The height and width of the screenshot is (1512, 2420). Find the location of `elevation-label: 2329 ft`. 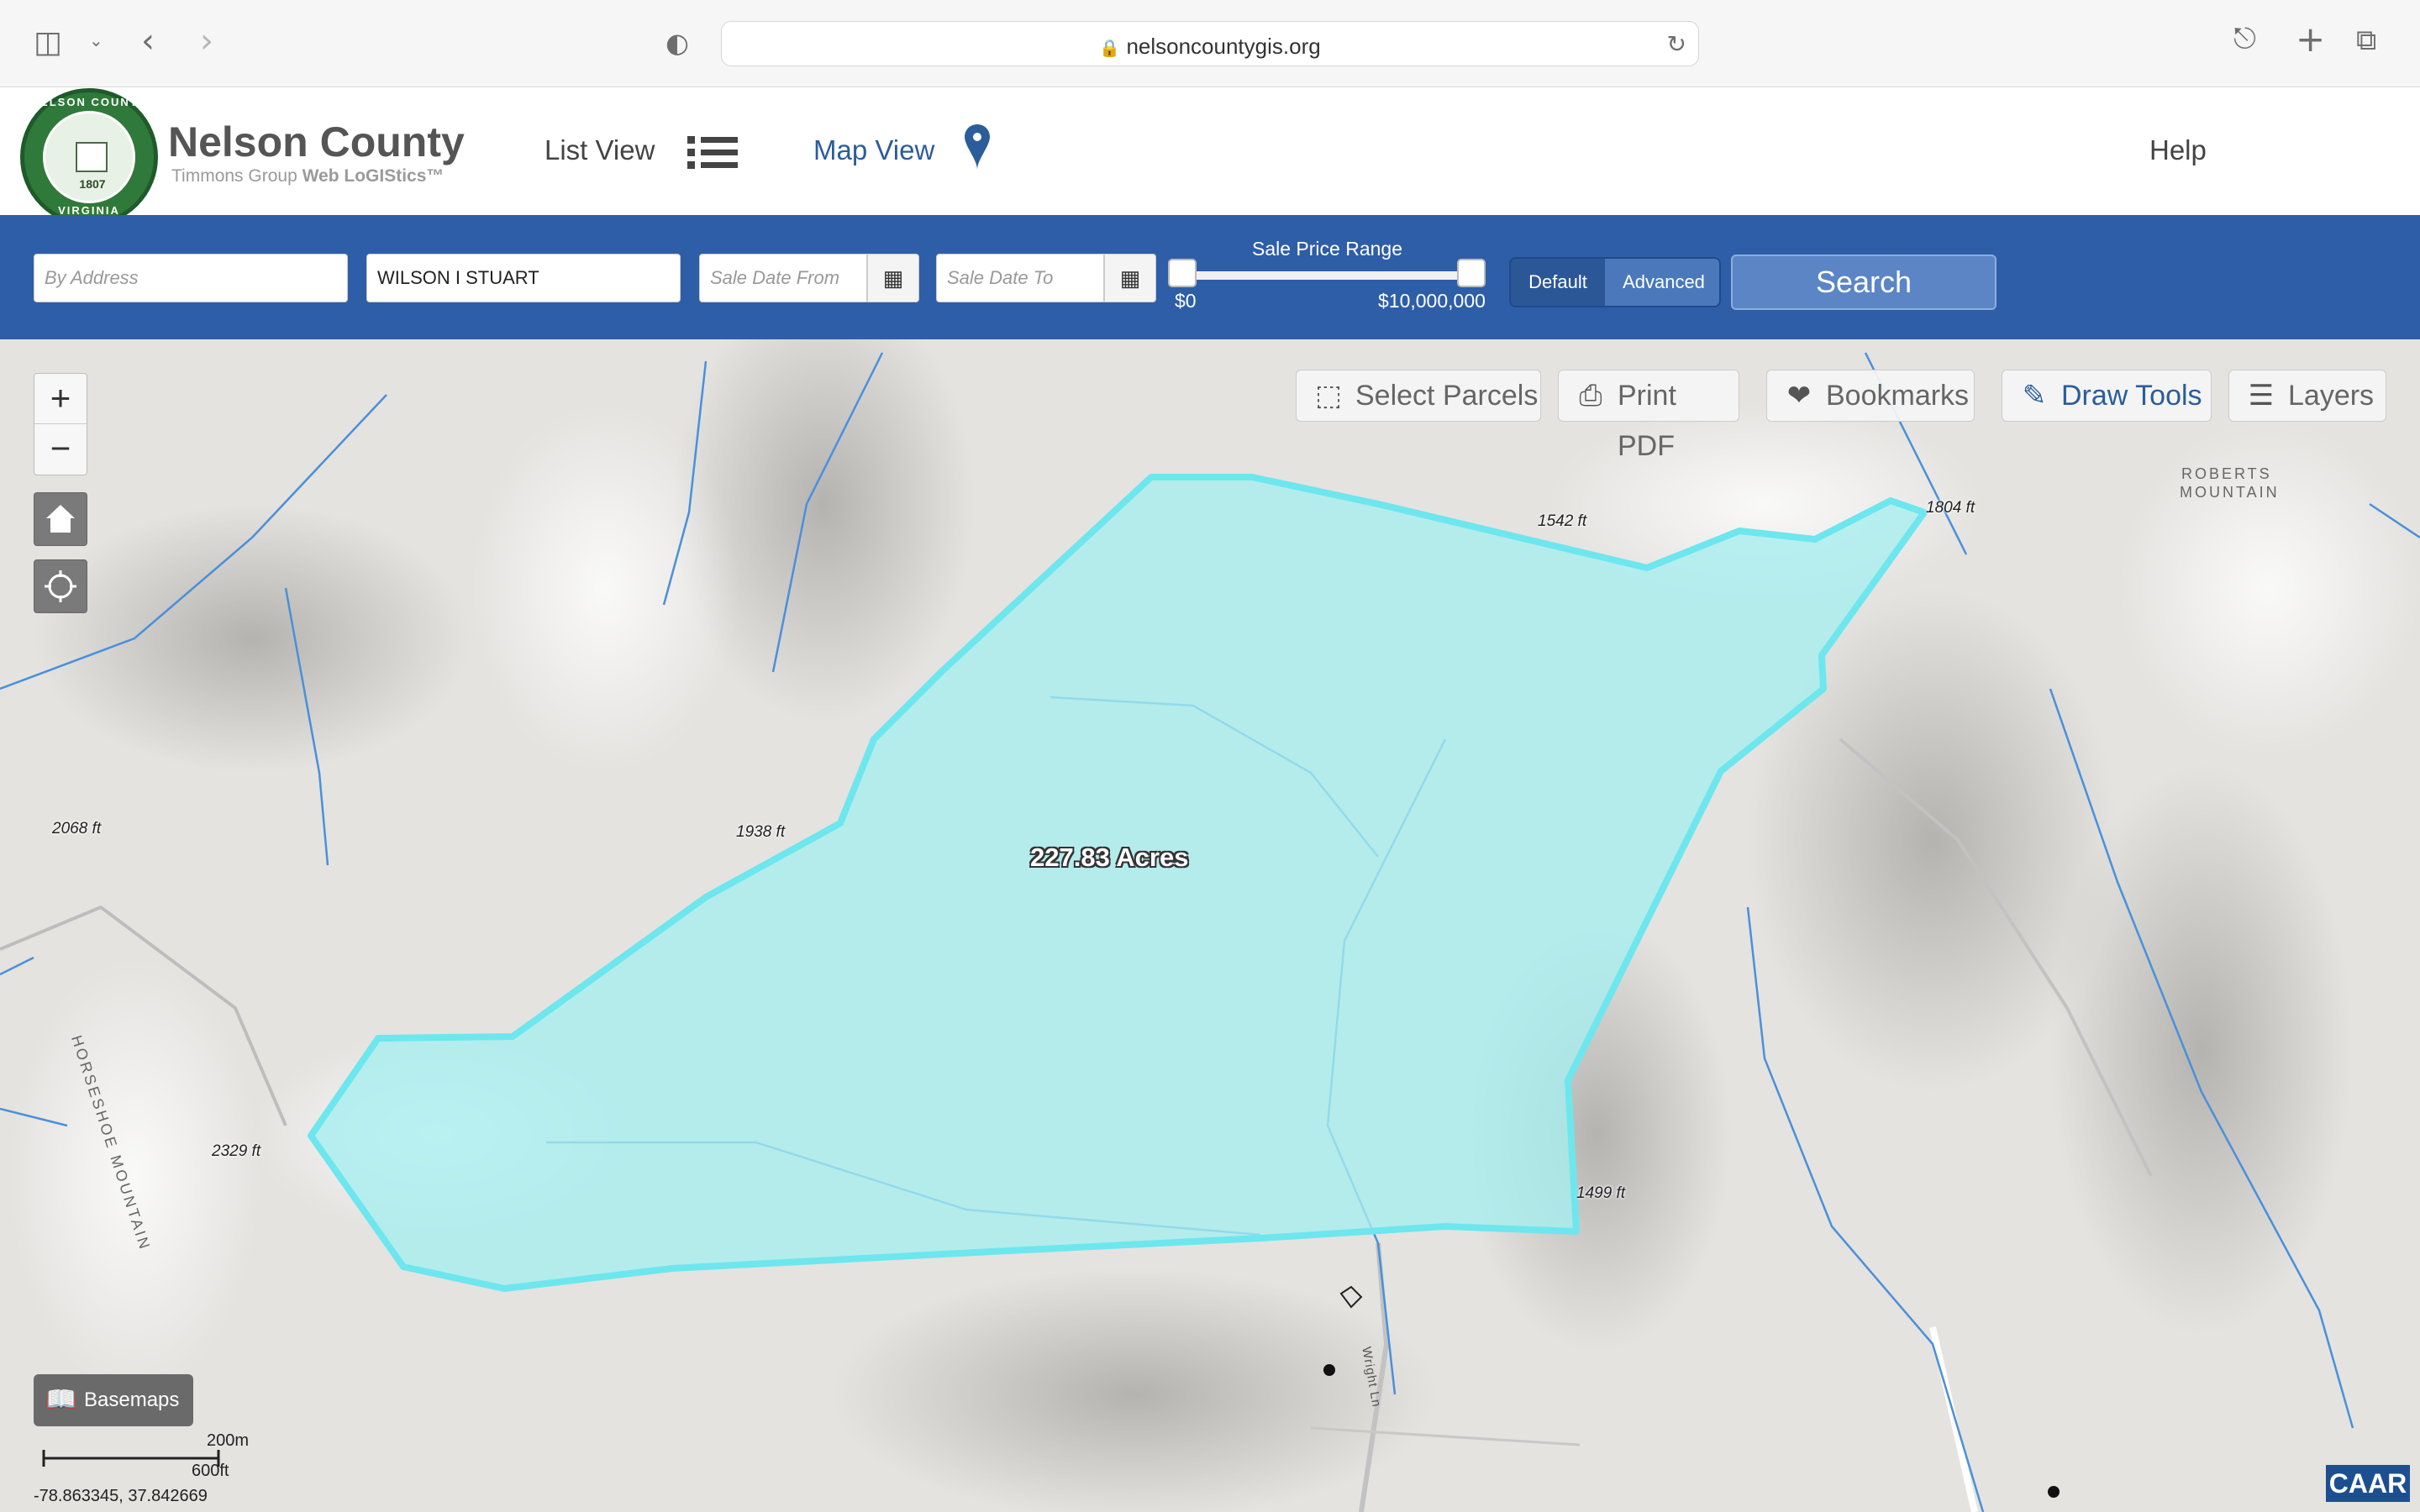

elevation-label: 2329 ft is located at coordinates (236, 1151).